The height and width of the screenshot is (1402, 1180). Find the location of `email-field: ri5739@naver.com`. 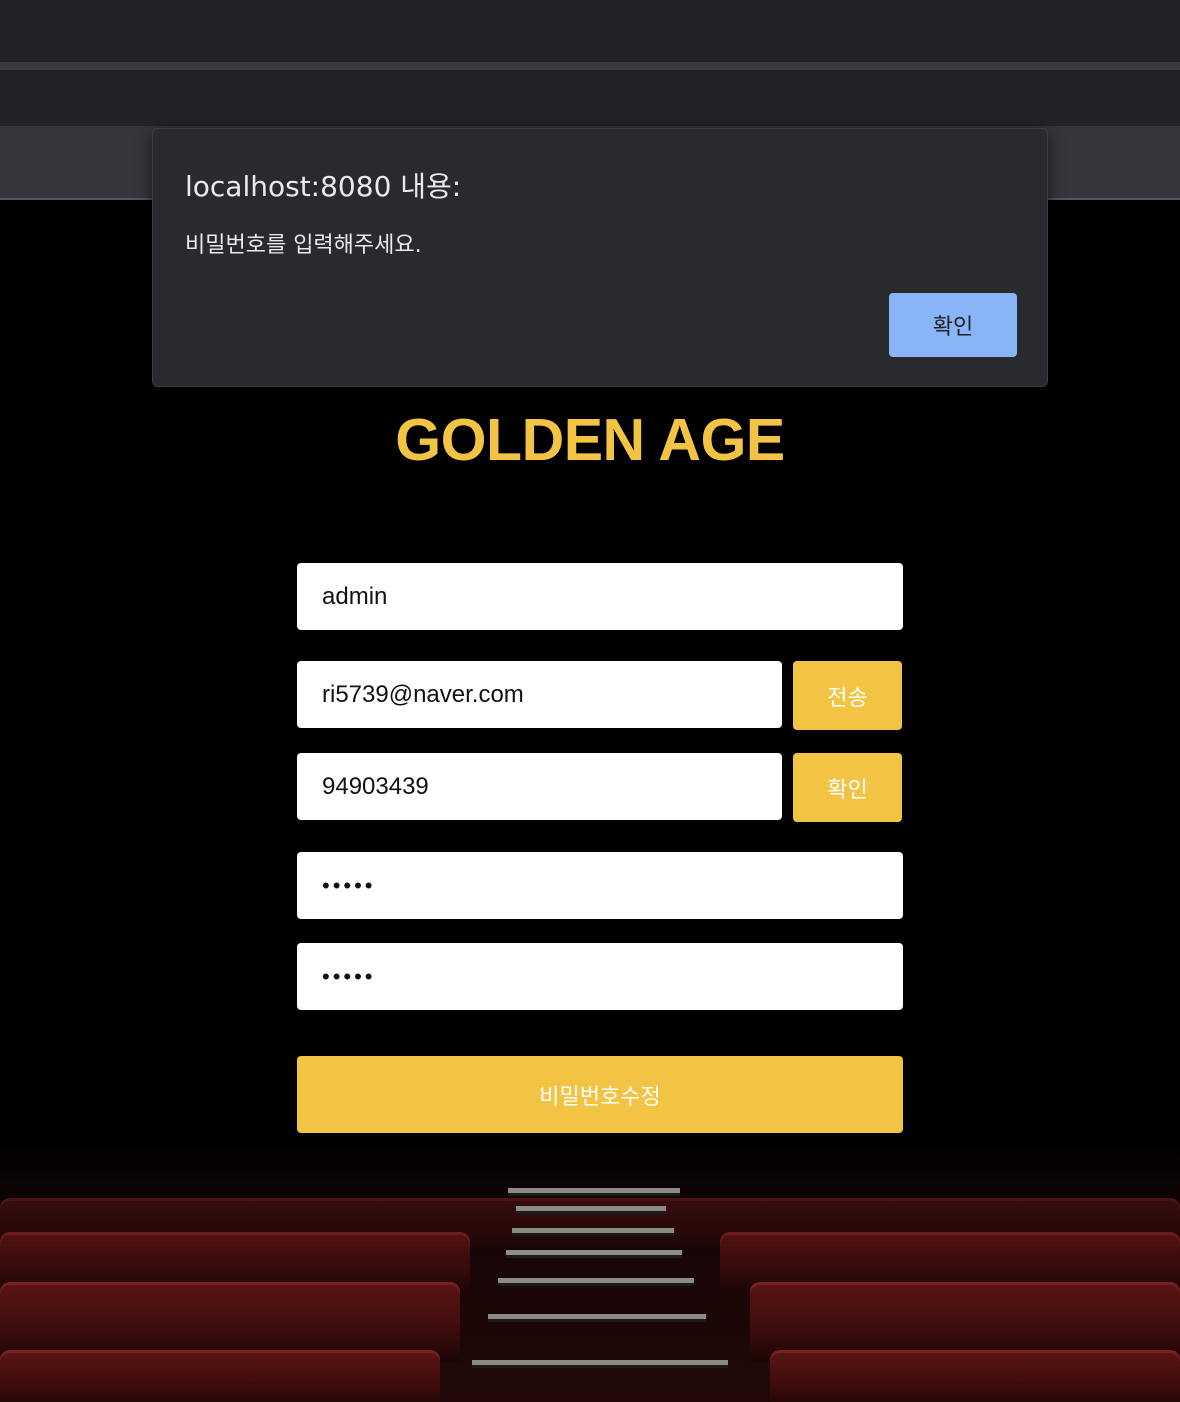

email-field: ri5739@naver.com is located at coordinates (539, 694).